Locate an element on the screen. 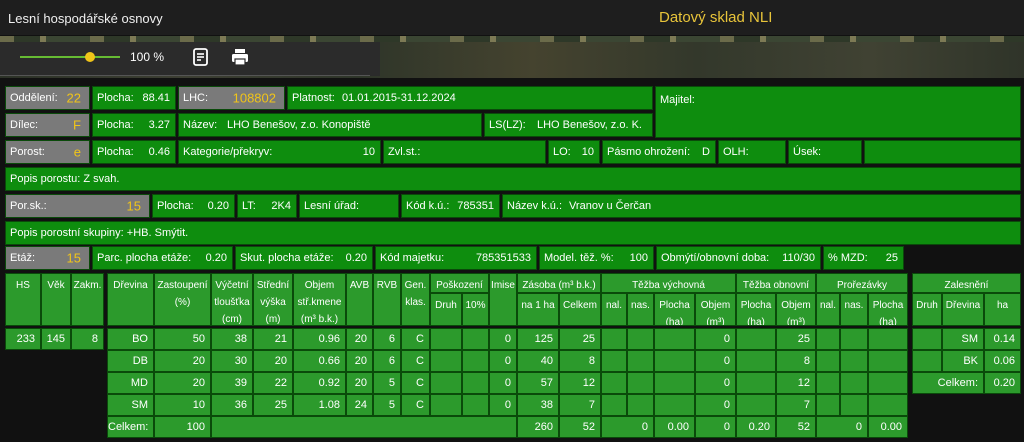  zal-druh-header: Druh is located at coordinates (927, 309).